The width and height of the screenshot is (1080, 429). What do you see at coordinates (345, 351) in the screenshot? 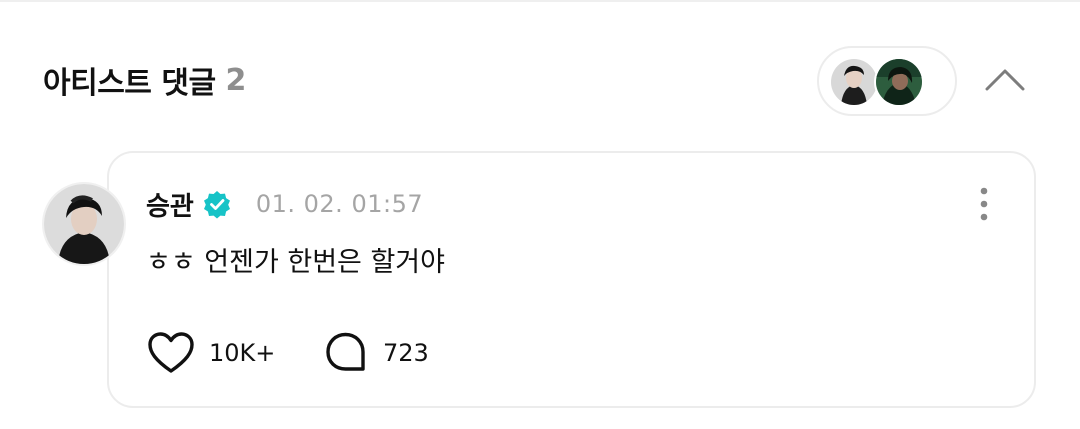
I see `speech-bubble-icon` at bounding box center [345, 351].